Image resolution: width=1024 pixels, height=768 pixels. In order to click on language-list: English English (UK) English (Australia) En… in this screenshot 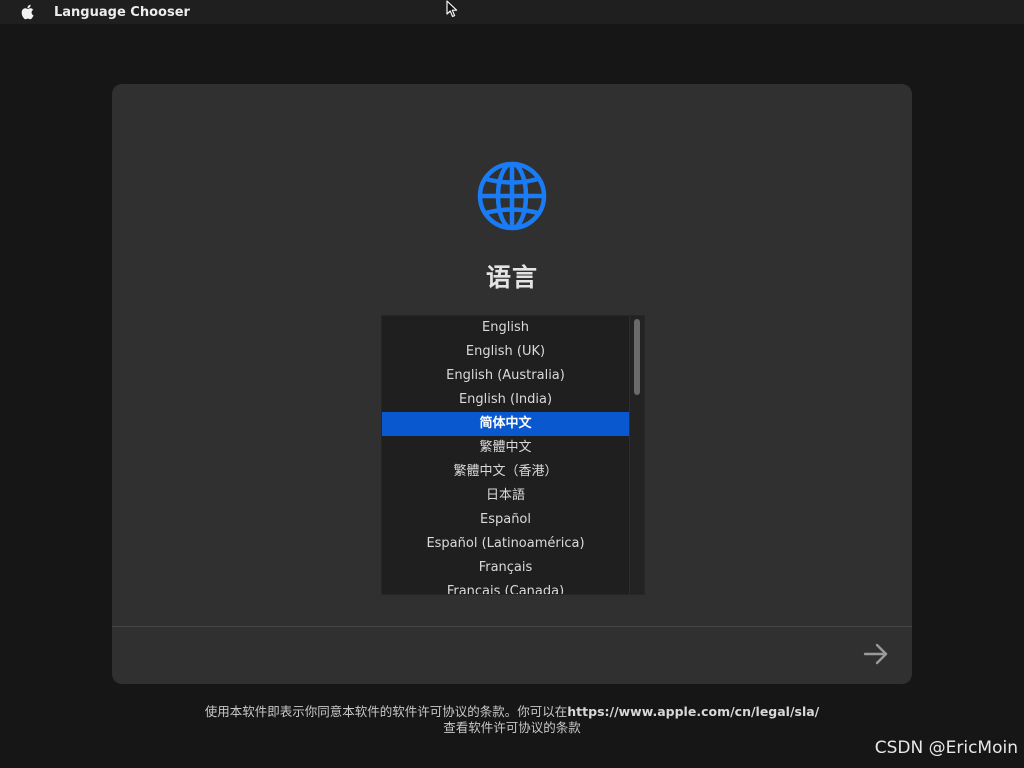, I will do `click(513, 455)`.